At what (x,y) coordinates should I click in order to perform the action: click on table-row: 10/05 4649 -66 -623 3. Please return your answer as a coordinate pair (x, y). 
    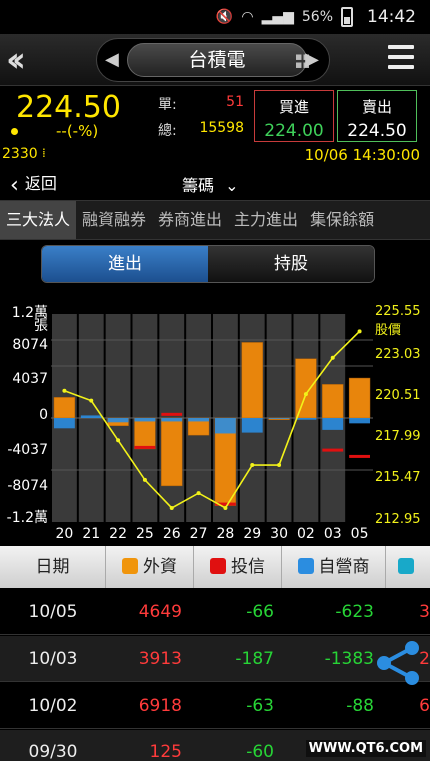
    Looking at the image, I should click on (215, 612).